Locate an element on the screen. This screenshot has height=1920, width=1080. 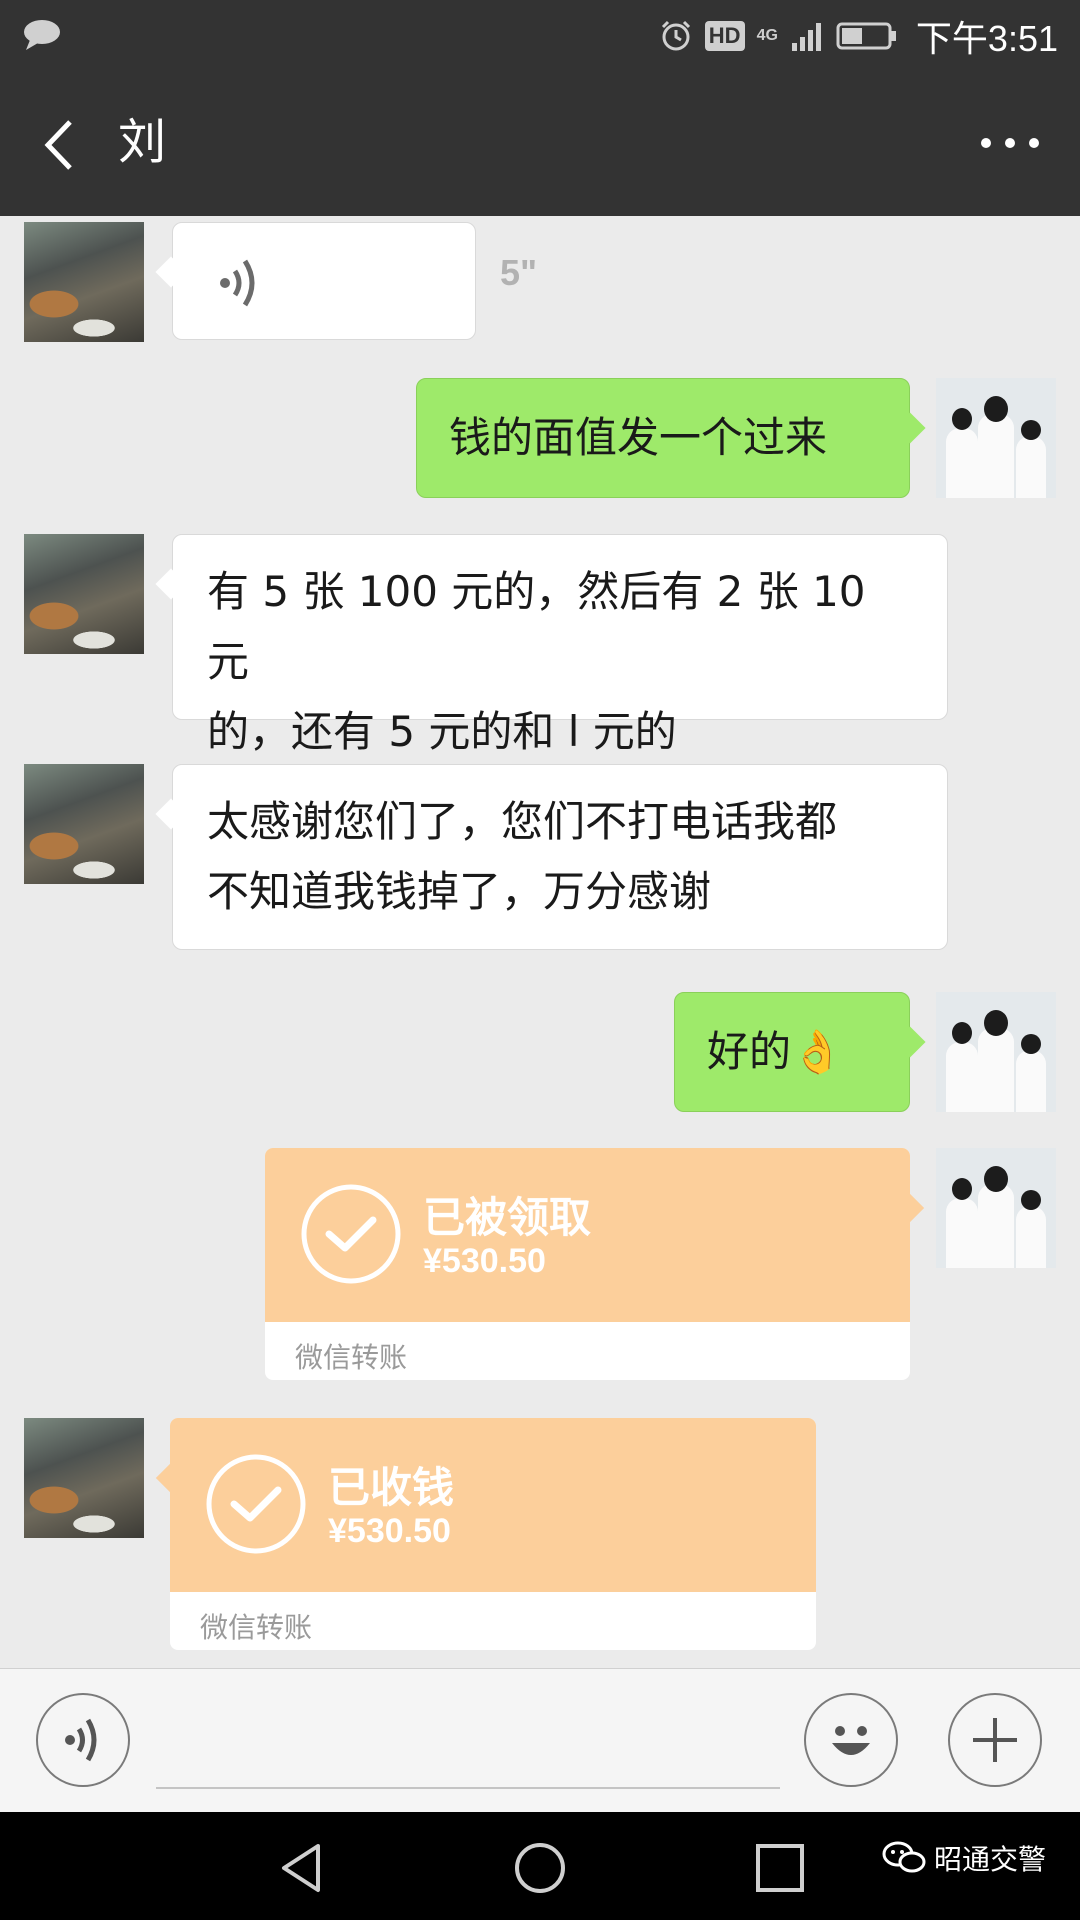
plus-icon is located at coordinates (995, 1740).